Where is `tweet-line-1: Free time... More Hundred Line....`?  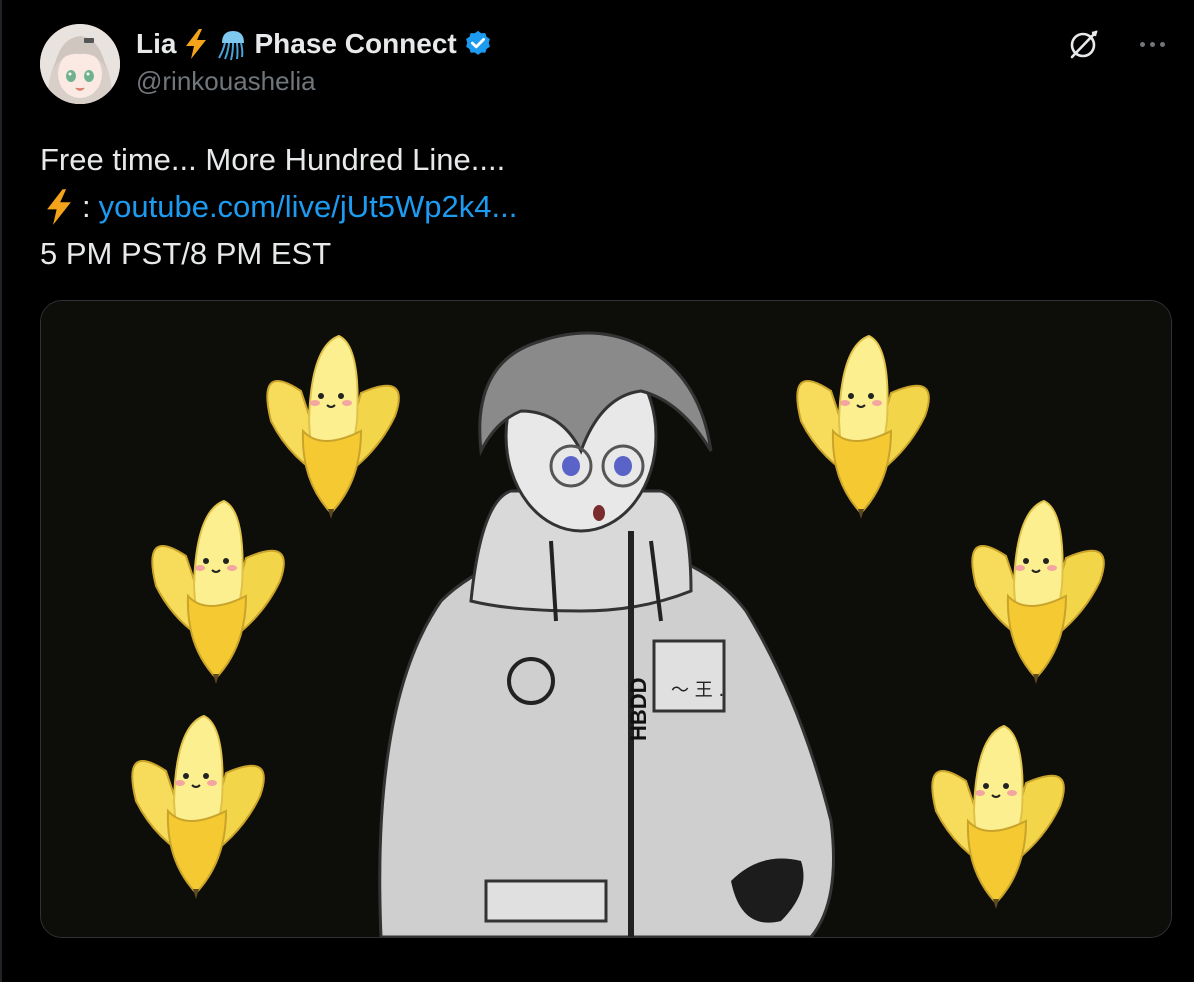 tweet-line-1: Free time... More Hundred Line.... is located at coordinates (273, 159).